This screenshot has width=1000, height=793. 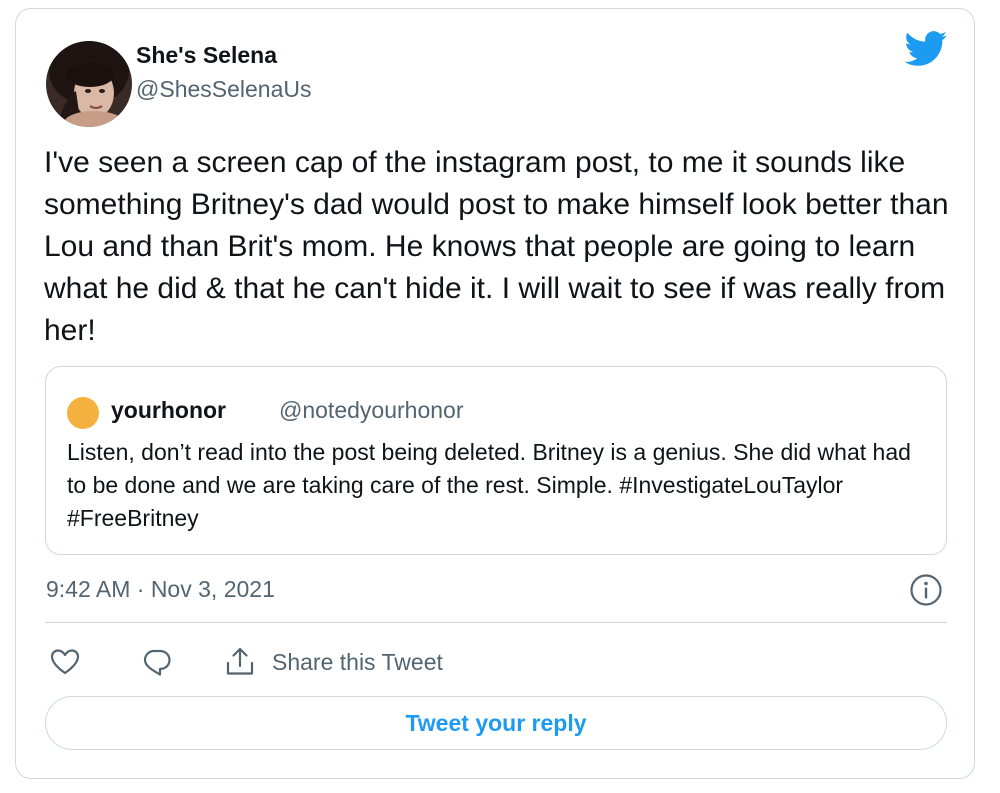 I want to click on quoted-avatar, so click(x=83, y=413).